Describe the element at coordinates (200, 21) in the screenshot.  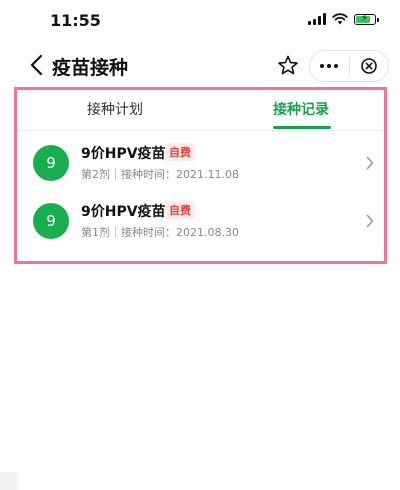
I see `status-bar: 11:55 ⚡` at that location.